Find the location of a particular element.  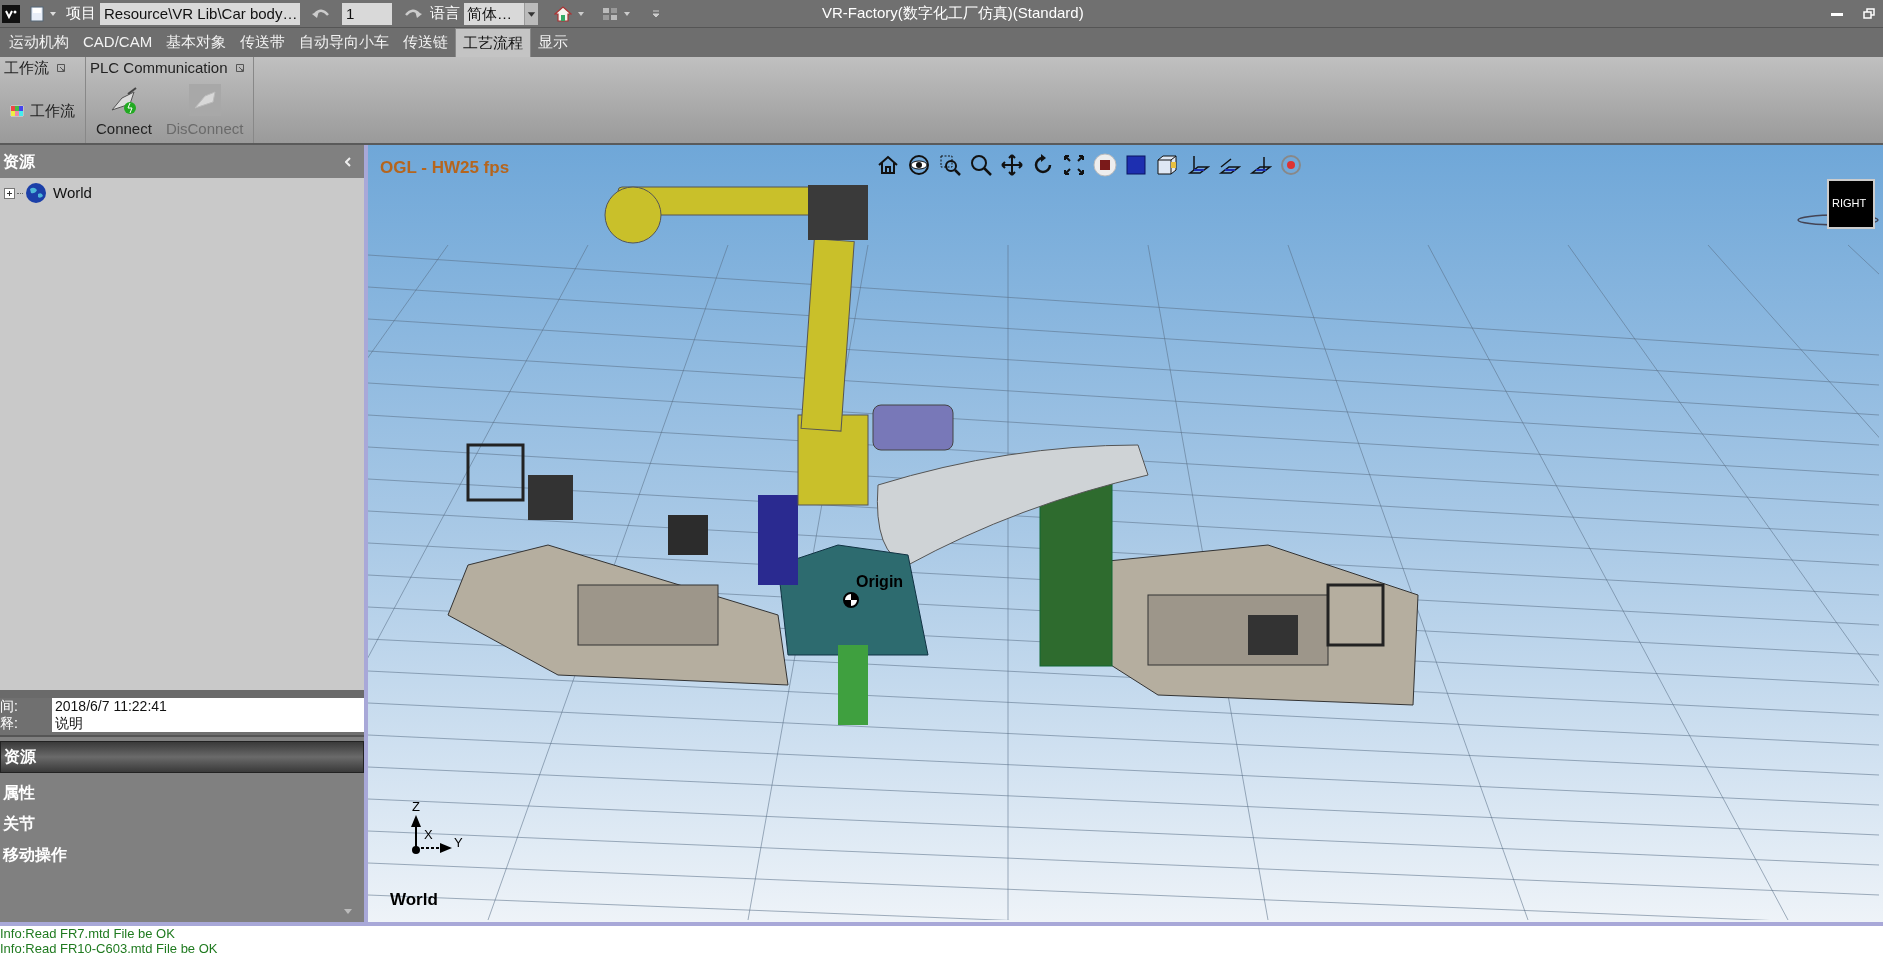

ribbon-tab: 自动导向小车 is located at coordinates (344, 42).